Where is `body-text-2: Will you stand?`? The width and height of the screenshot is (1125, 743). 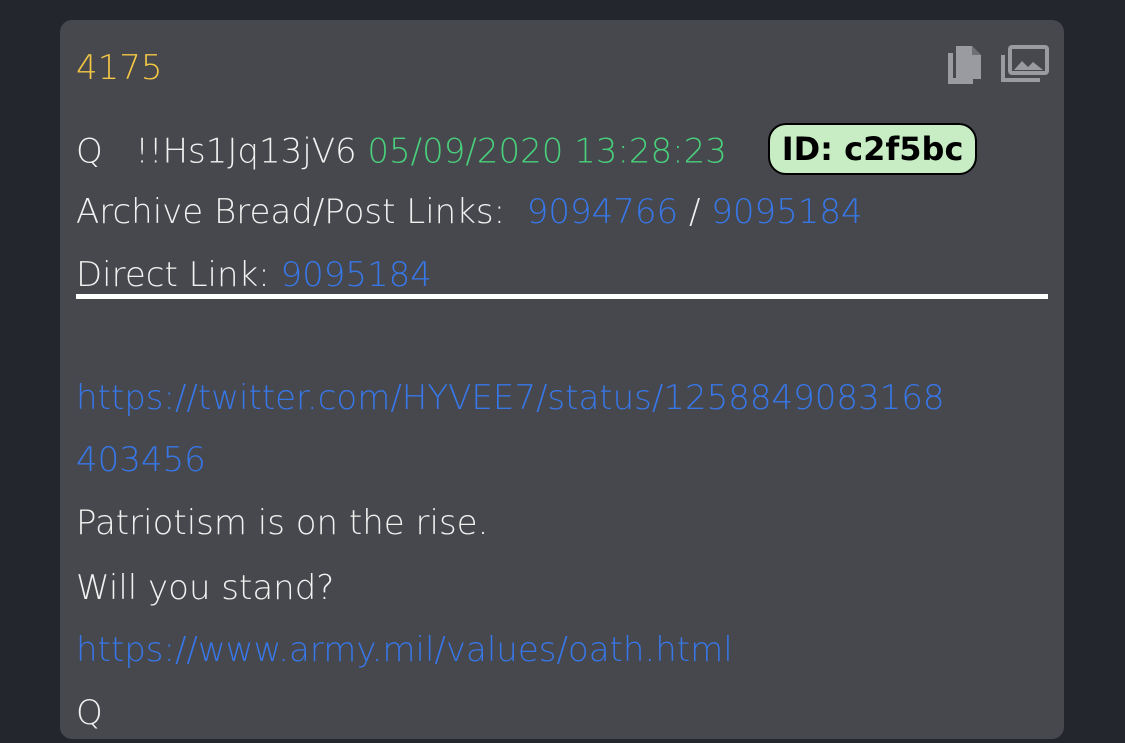 body-text-2: Will you stand? is located at coordinates (205, 588).